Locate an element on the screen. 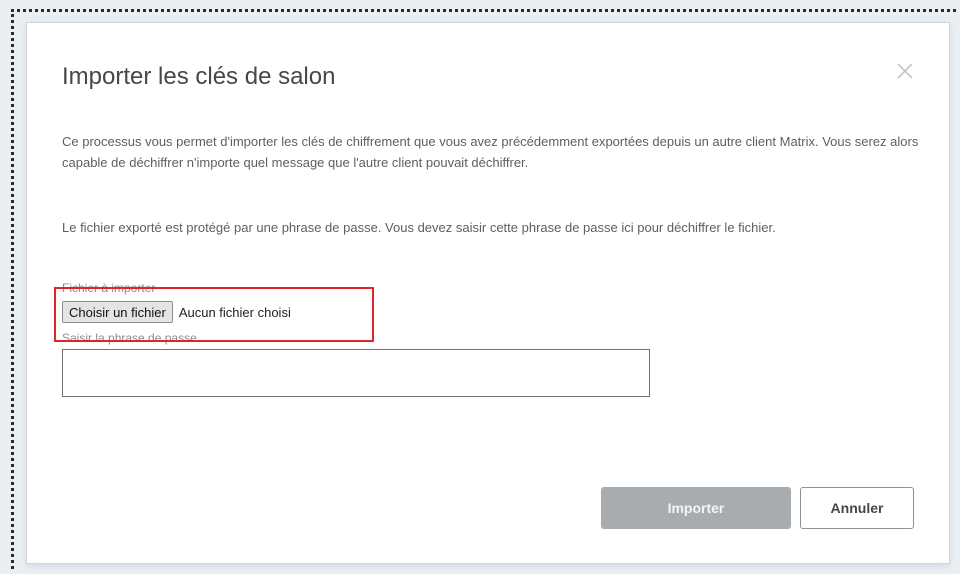 Image resolution: width=960 pixels, height=574 pixels. choose-file-button: Choisir un fichier is located at coordinates (117, 312).